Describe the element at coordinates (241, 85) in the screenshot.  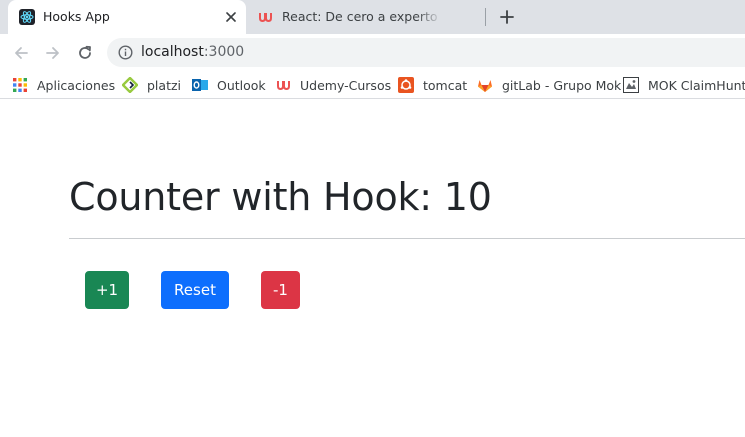
I see `bookmark-label: Outlook` at that location.